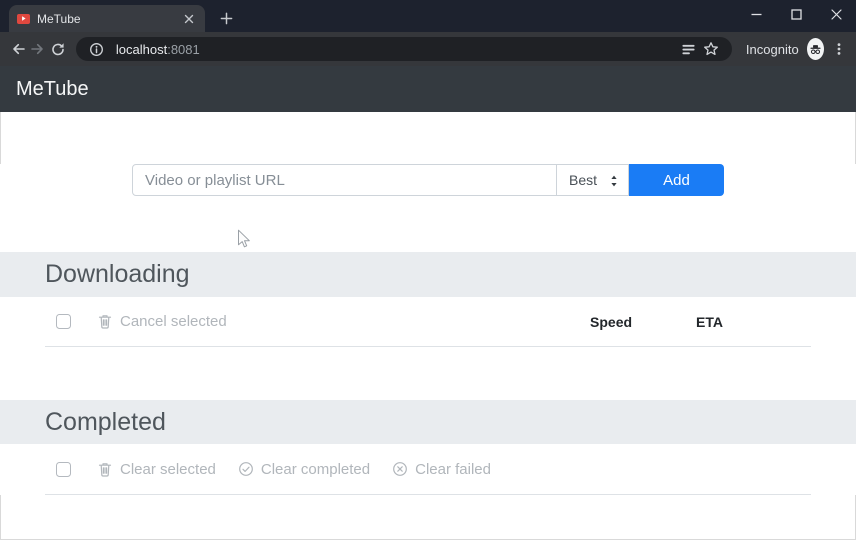  I want to click on eta-column-header: ETA, so click(709, 321).